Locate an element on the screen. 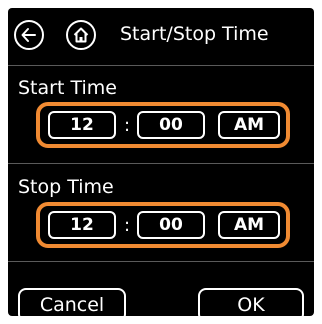 The image size is (322, 324). cancel-button: Cancel is located at coordinates (72, 302).